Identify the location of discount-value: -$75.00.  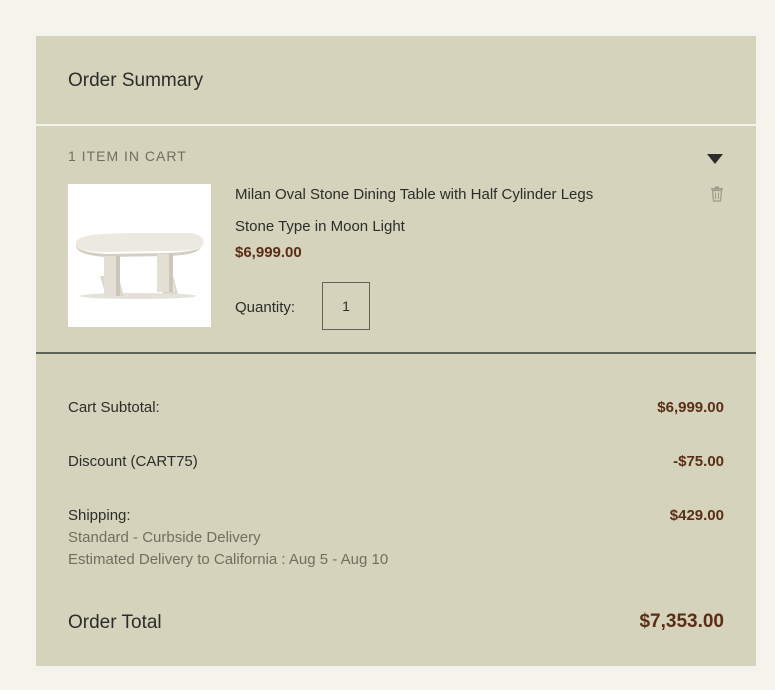
(698, 461).